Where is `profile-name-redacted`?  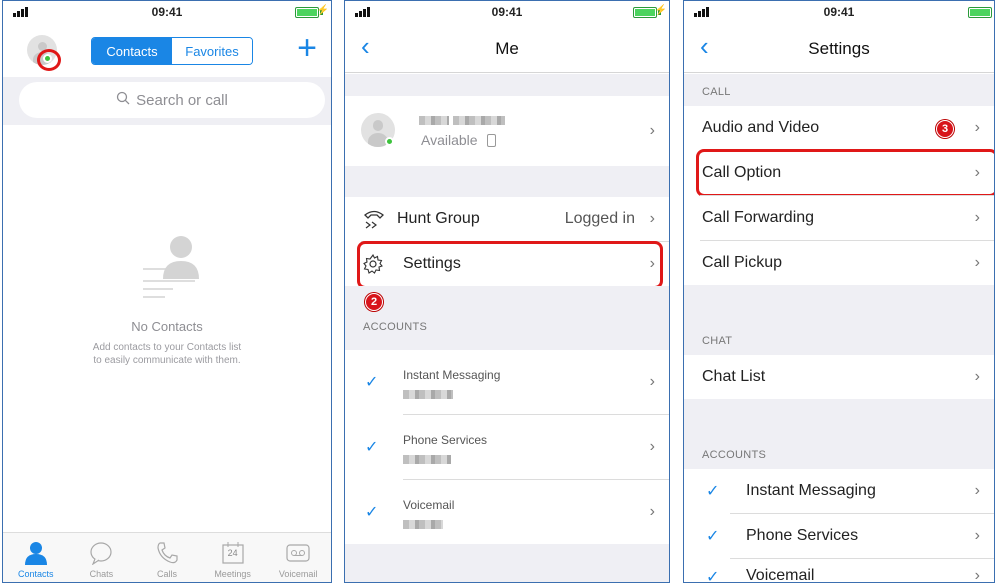 profile-name-redacted is located at coordinates (462, 121).